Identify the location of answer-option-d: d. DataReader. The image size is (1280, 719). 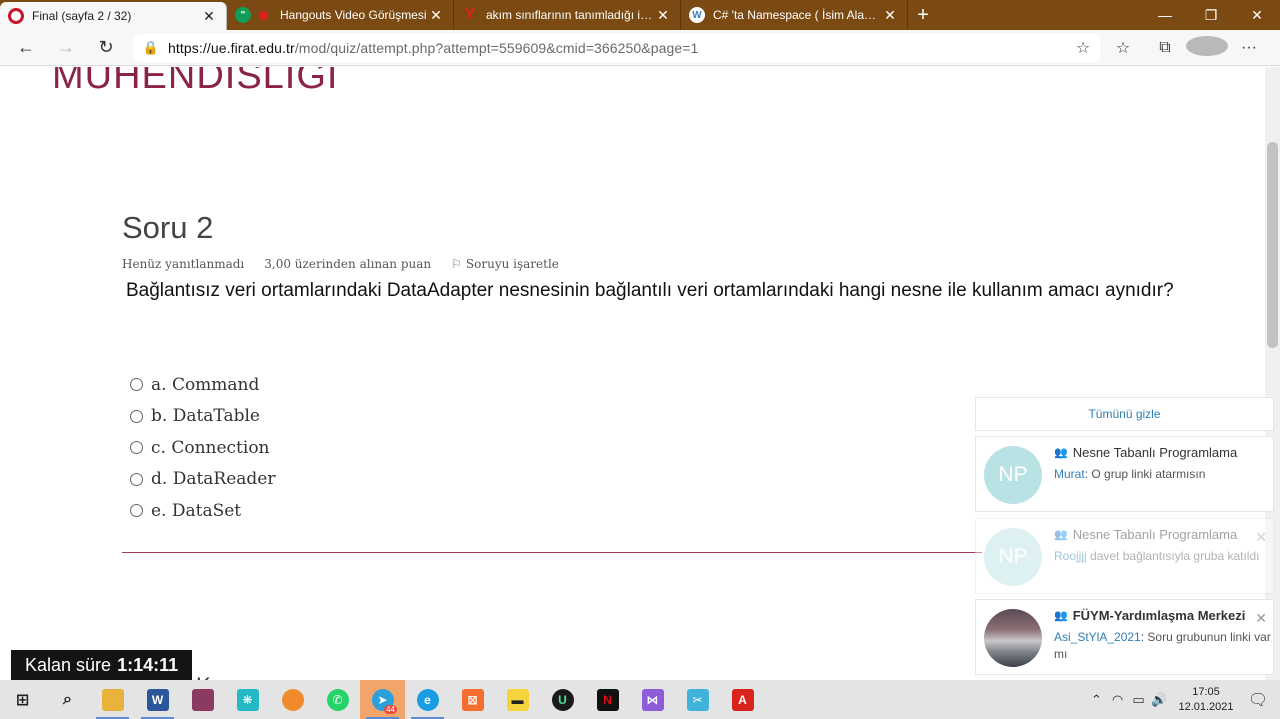
(203, 480).